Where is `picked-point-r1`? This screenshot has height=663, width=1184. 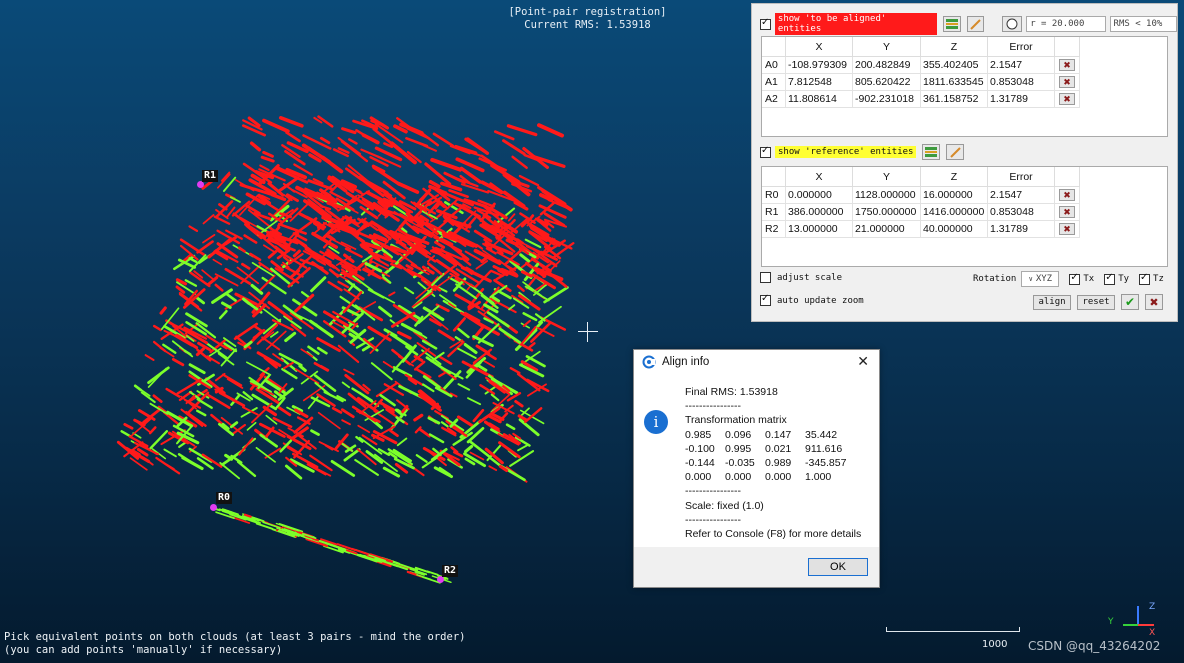 picked-point-r1 is located at coordinates (200, 184).